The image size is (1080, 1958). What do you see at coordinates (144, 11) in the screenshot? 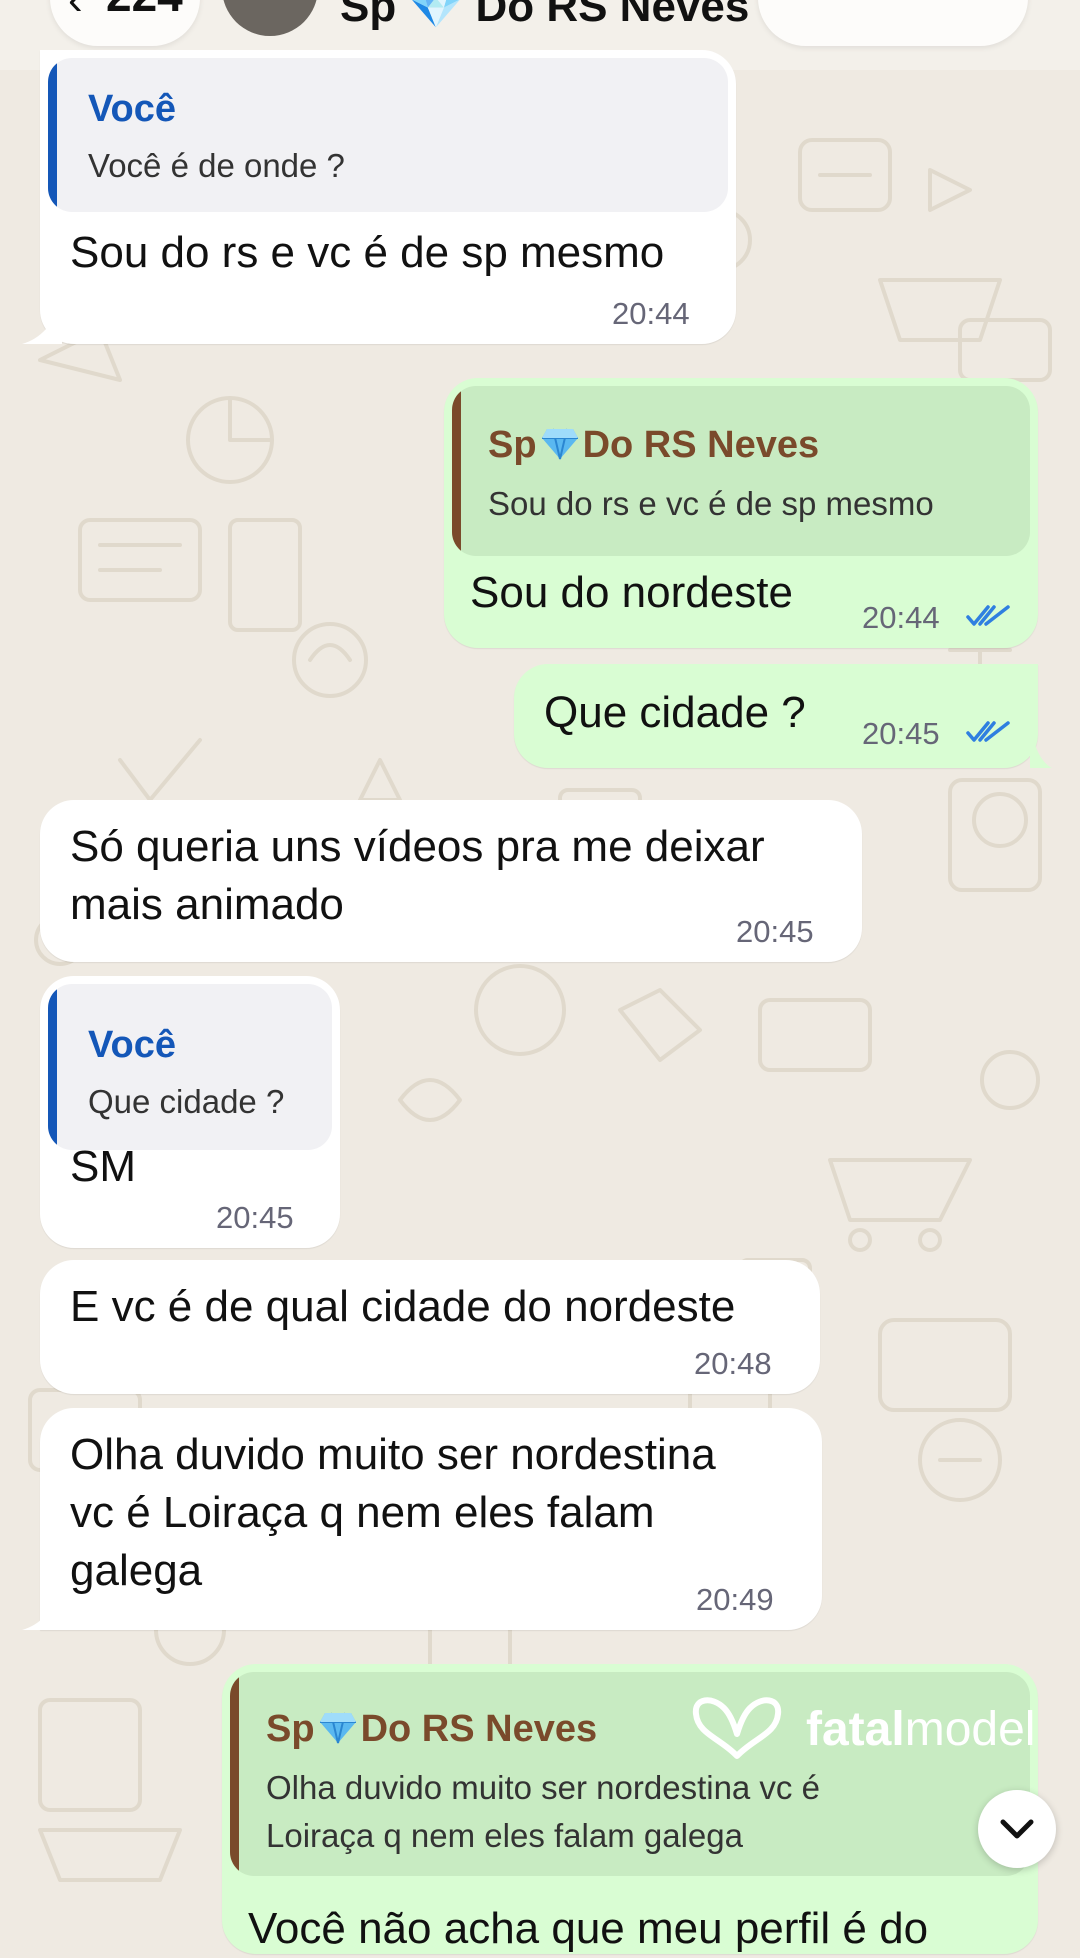
I see `unread-count: 224` at bounding box center [144, 11].